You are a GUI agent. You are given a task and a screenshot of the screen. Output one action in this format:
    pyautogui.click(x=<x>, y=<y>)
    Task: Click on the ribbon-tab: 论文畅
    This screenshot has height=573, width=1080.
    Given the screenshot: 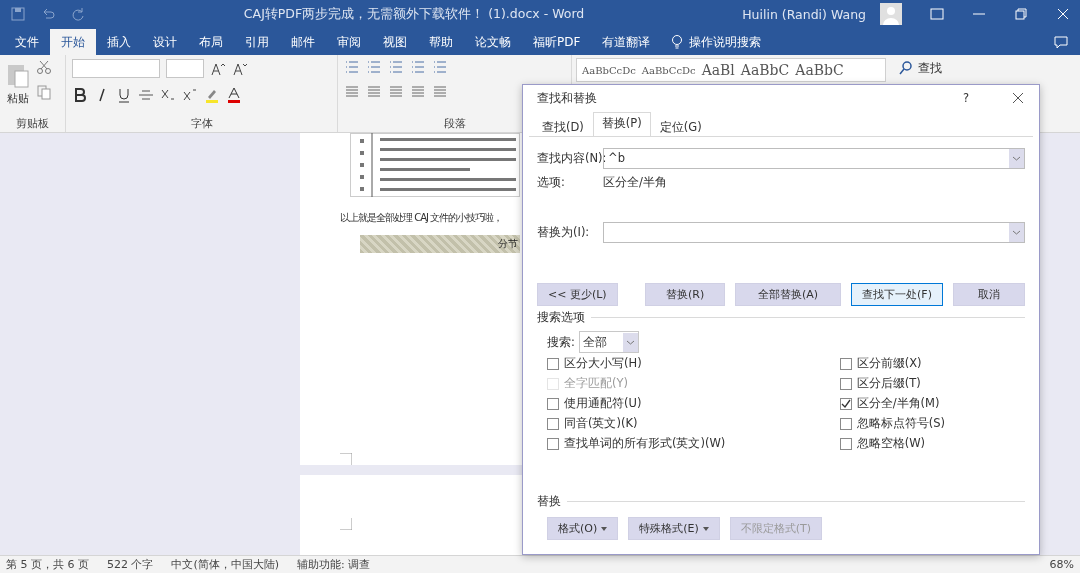 What is the action you would take?
    pyautogui.click(x=493, y=42)
    